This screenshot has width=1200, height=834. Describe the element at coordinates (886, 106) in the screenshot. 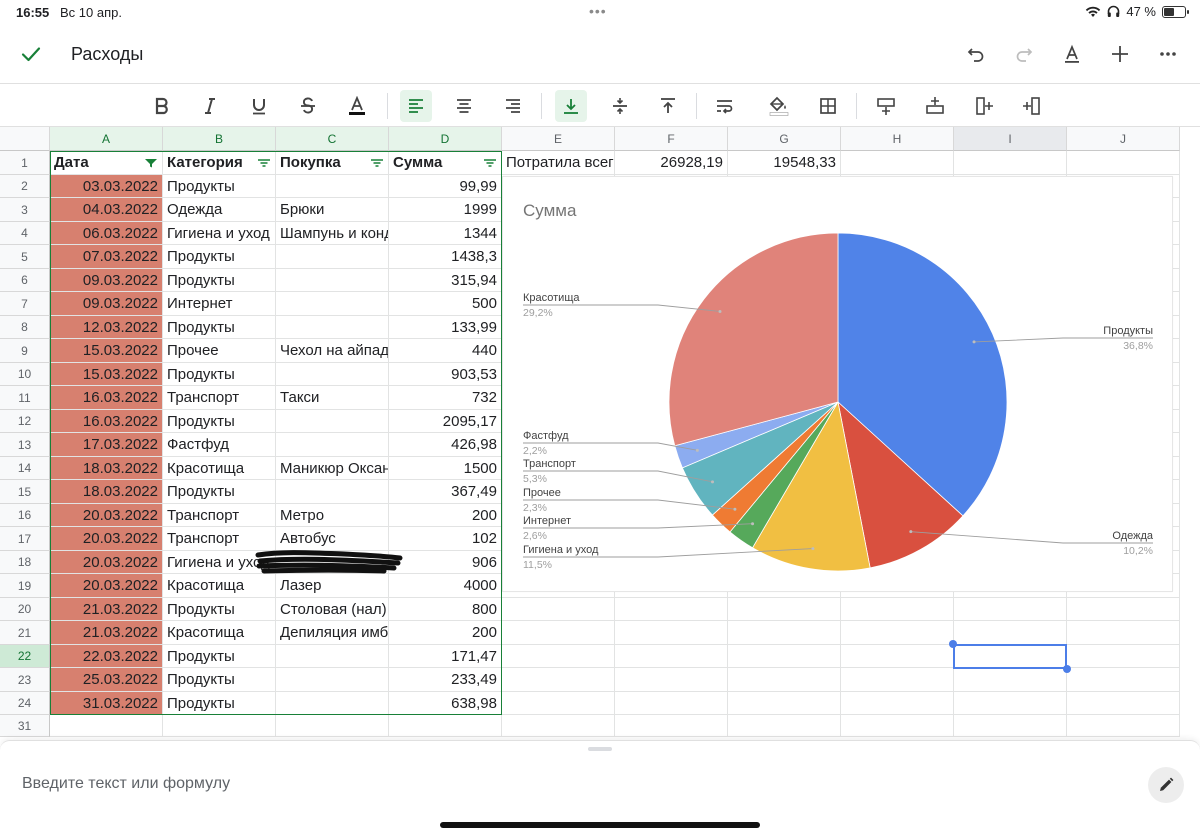

I see `insert-row-above-button` at that location.